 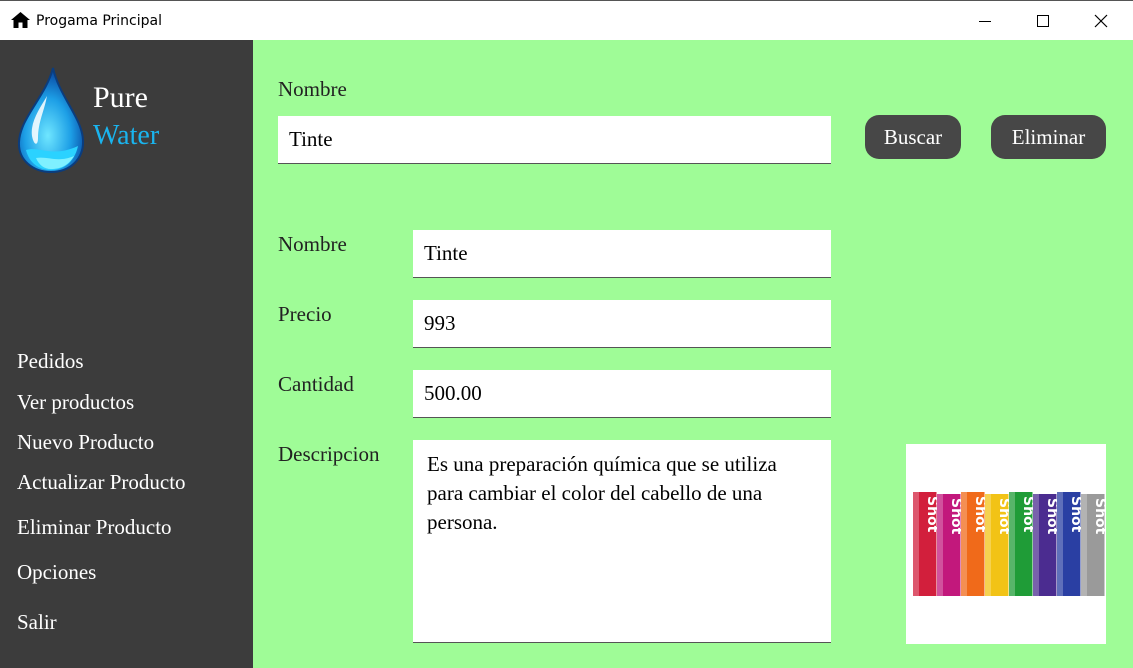 I want to click on eliminar-button: Eliminar, so click(x=1048, y=137).